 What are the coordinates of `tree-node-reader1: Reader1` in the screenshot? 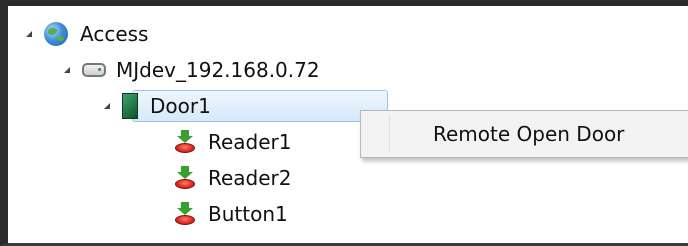 It's located at (233, 142).